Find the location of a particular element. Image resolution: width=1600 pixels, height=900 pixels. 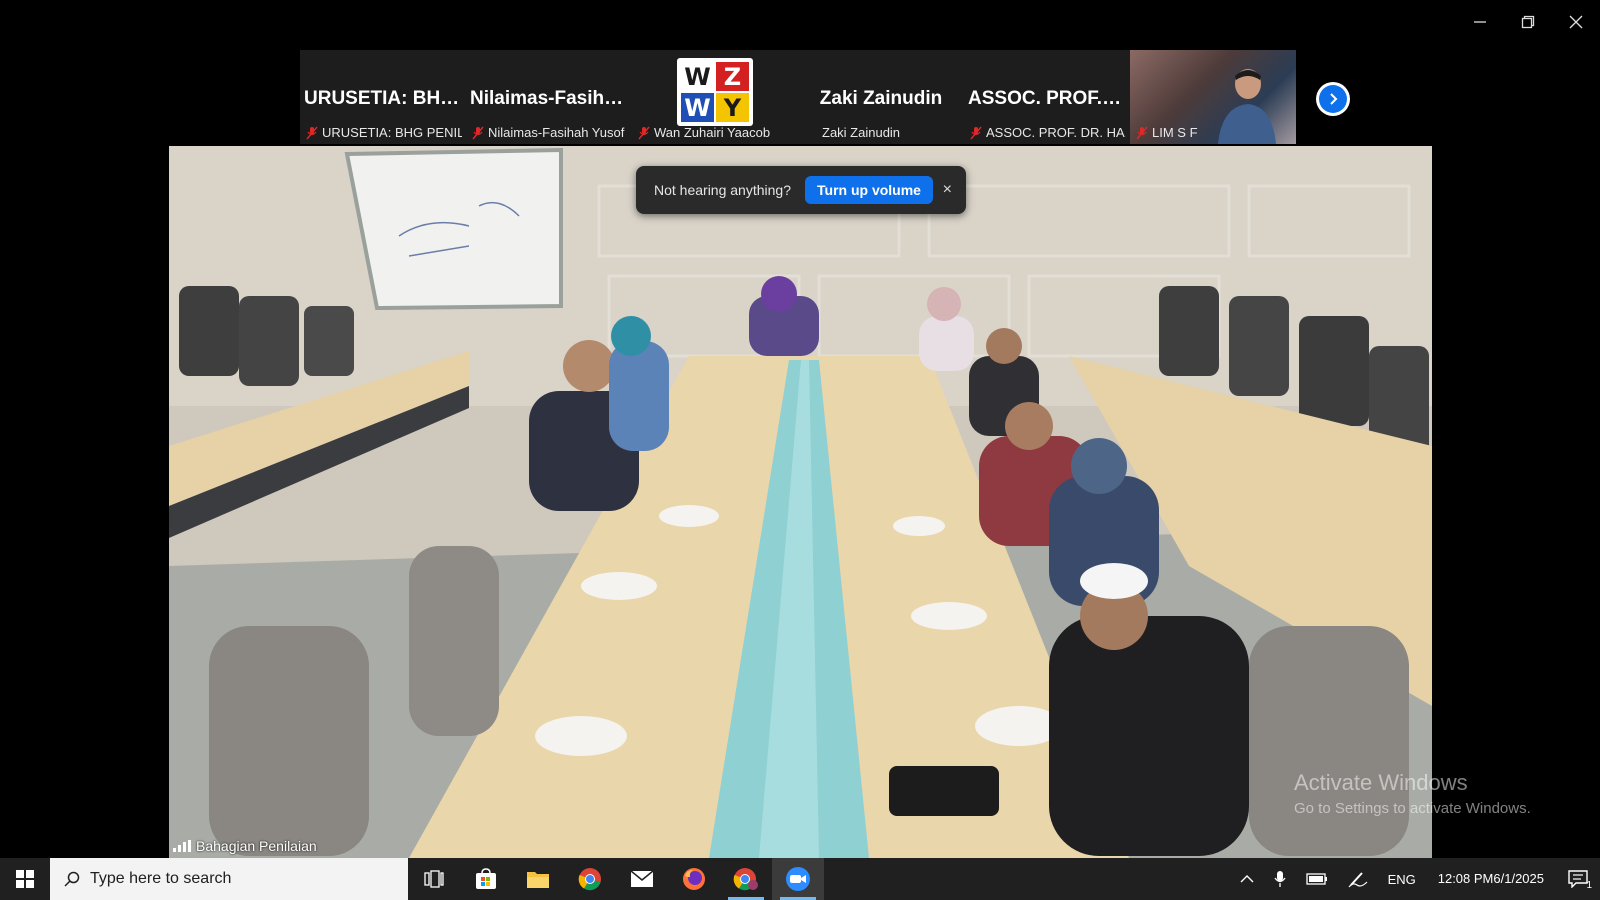

participant-tile: W Z W Y Wan Zuhairi Yaacob is located at coordinates (715, 97).